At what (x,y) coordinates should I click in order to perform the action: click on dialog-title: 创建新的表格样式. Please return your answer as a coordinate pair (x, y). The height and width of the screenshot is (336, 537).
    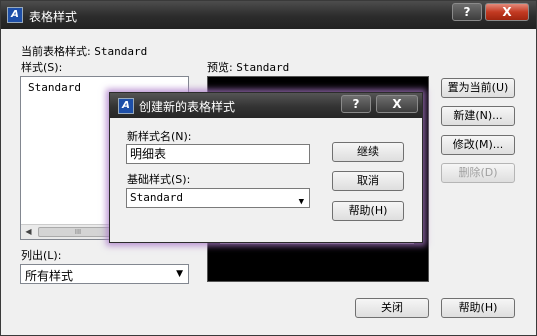
    Looking at the image, I should click on (187, 107).